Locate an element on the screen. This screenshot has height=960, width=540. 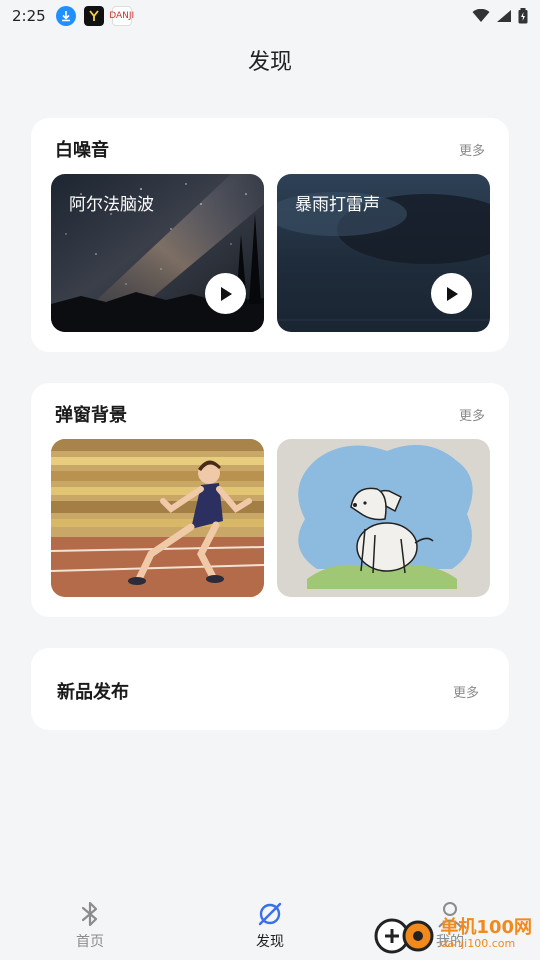
watermark-text: 单机100网 danji100.com is located at coordinates (486, 933).